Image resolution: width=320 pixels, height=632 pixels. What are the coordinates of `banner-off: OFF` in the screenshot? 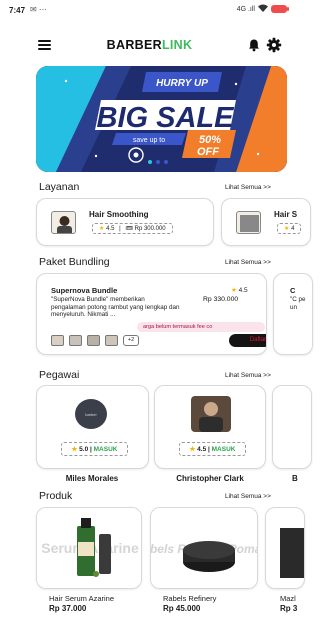 It's located at (208, 152).